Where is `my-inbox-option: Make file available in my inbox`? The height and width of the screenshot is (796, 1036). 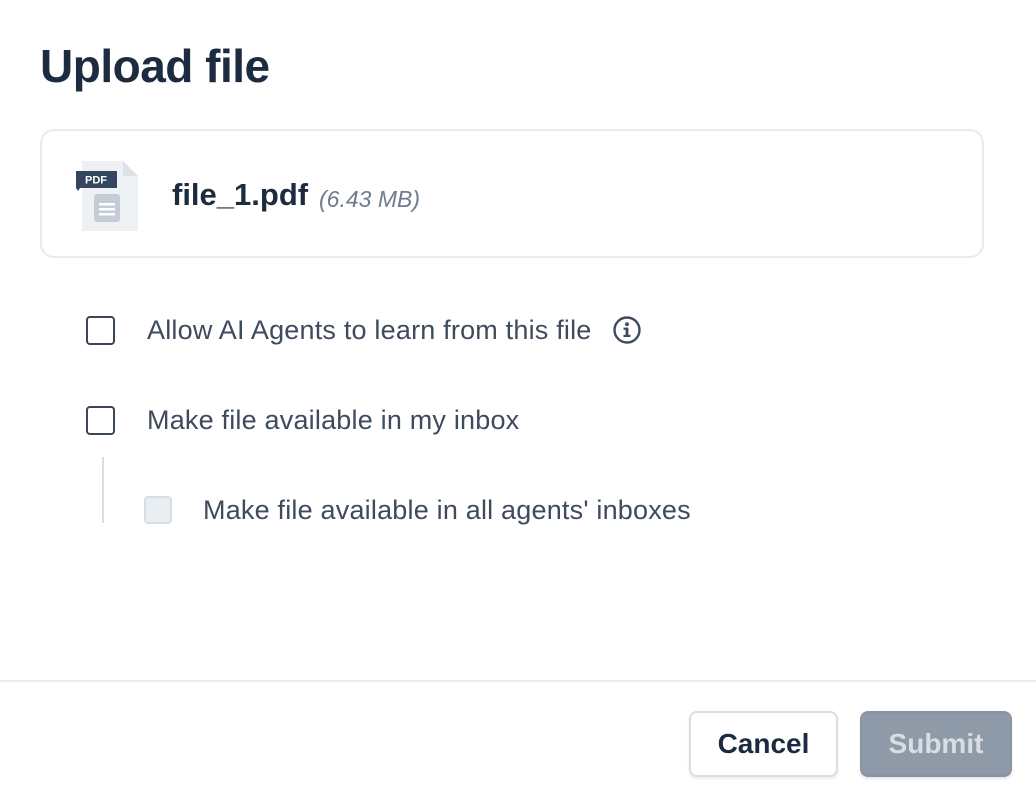
my-inbox-option: Make file available in my inbox is located at coordinates (302, 420).